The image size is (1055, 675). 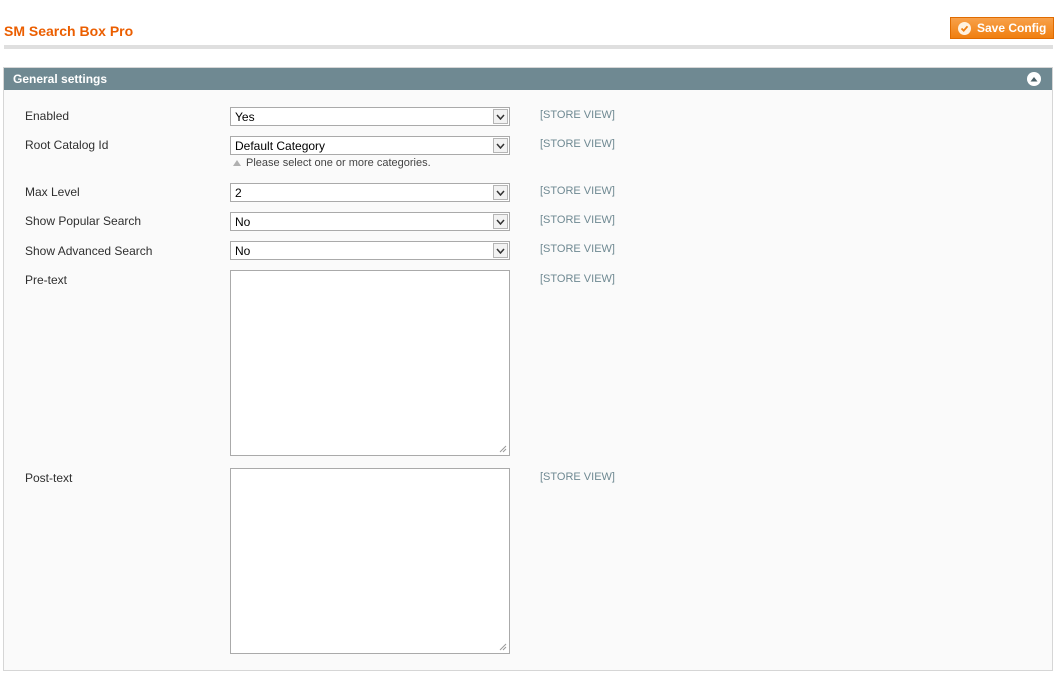 What do you see at coordinates (46, 280) in the screenshot?
I see `pre-text-label: Pre-text` at bounding box center [46, 280].